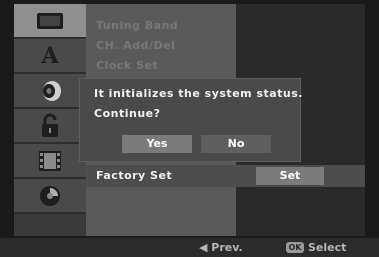 The width and height of the screenshot is (379, 257). I want to click on set-button: Set, so click(290, 176).